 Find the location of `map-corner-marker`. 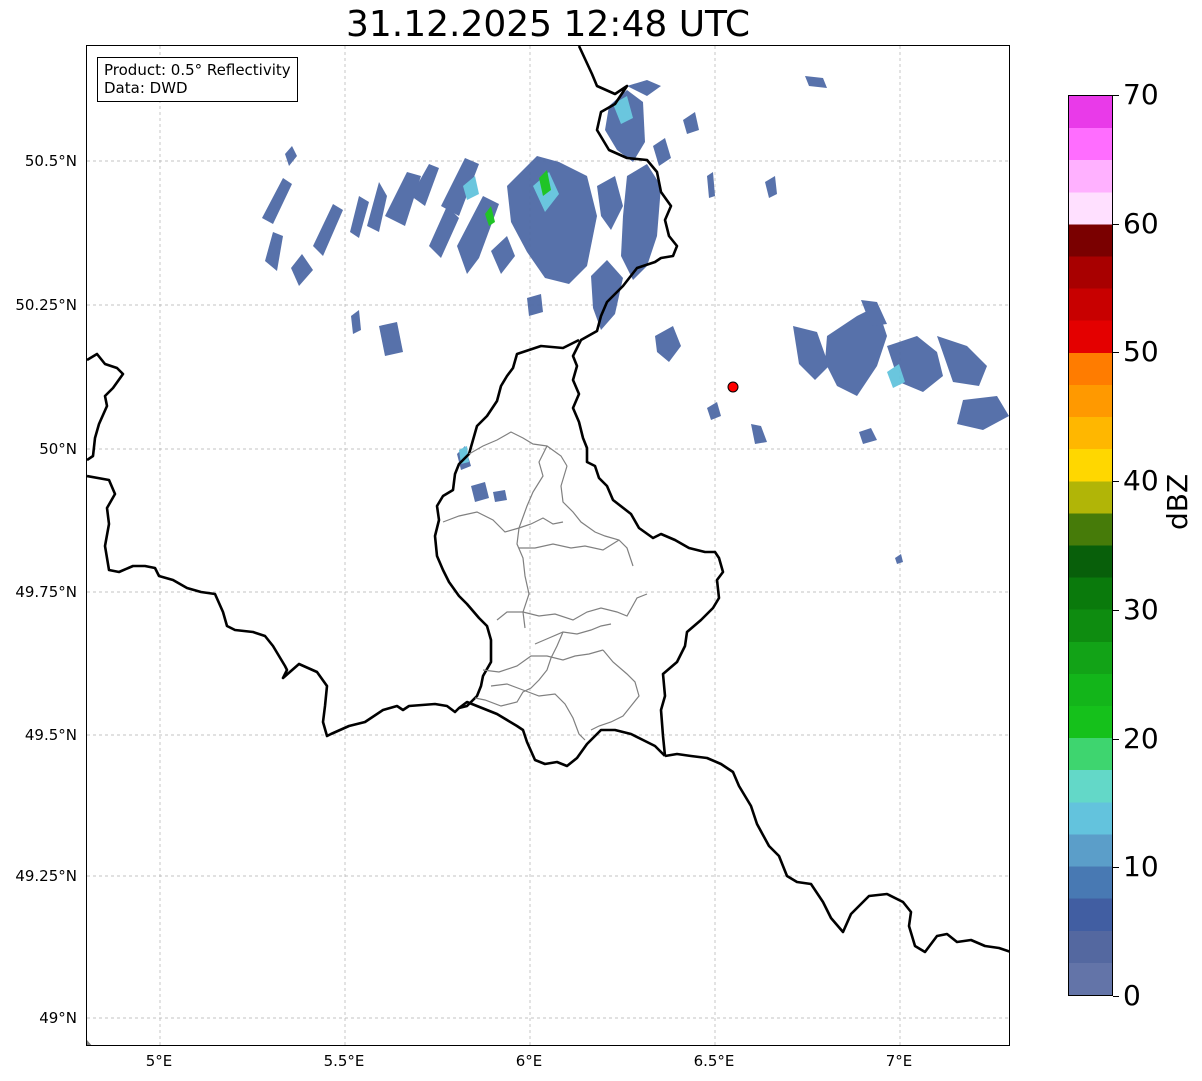

map-corner-marker is located at coordinates (89, 1042).